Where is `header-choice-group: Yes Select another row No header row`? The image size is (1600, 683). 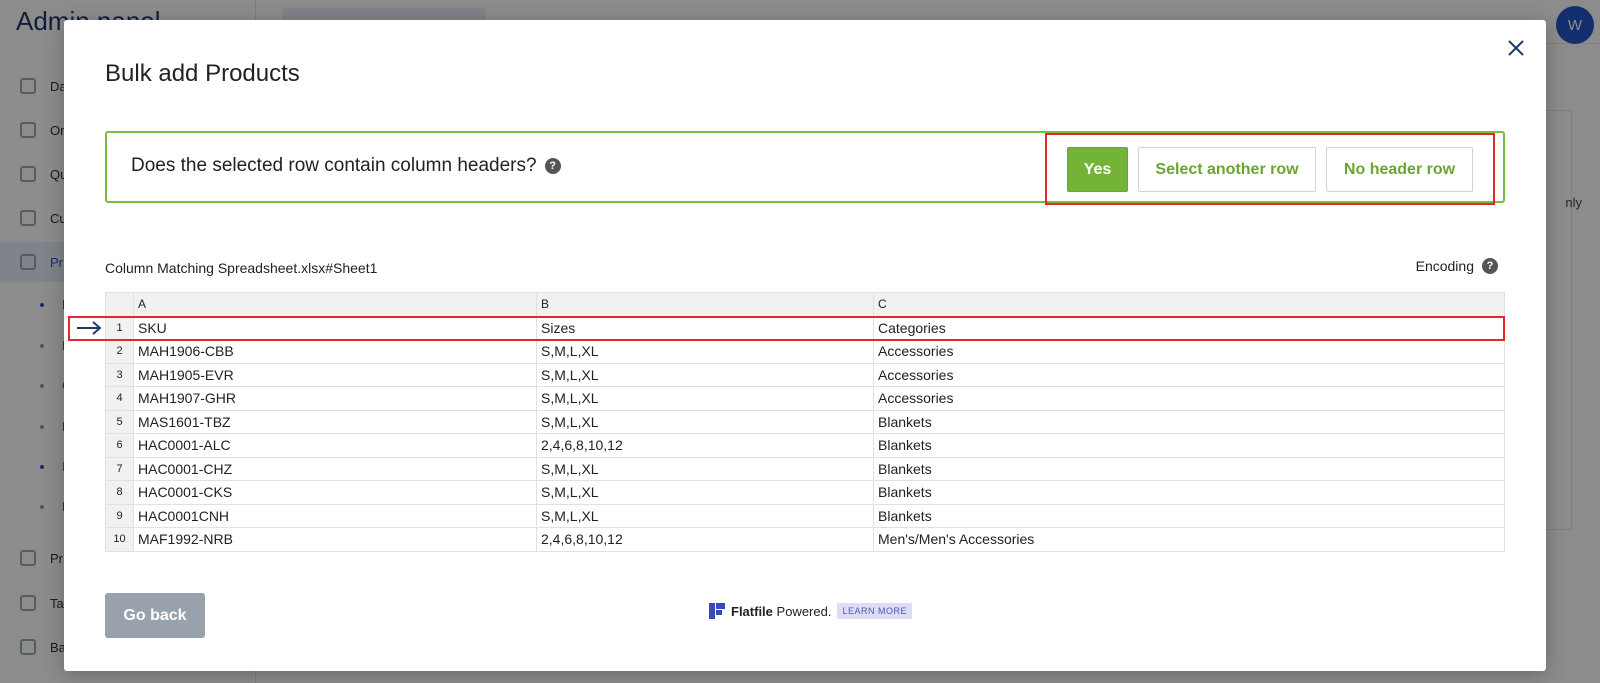 header-choice-group: Yes Select another row No header row is located at coordinates (1270, 169).